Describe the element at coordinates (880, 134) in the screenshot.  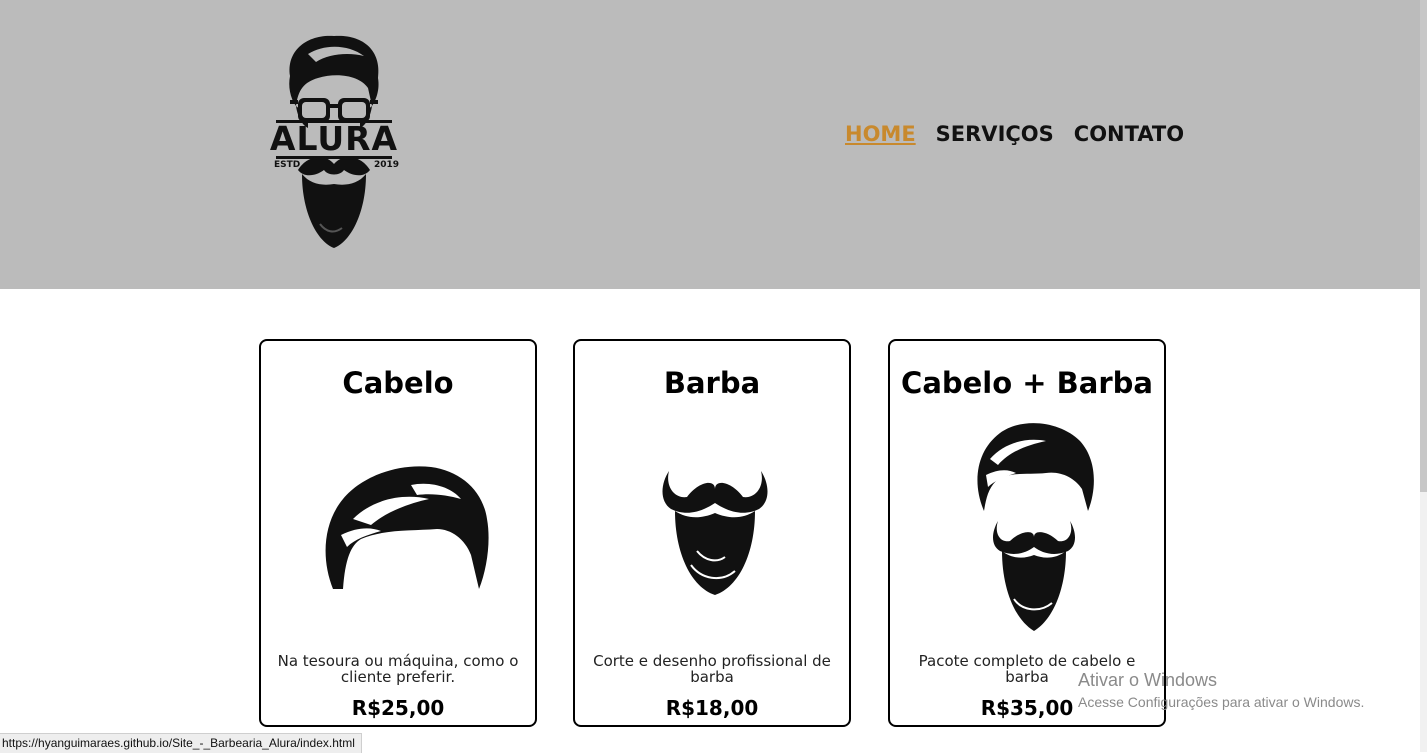
I see `nav-link-home: HOME` at that location.